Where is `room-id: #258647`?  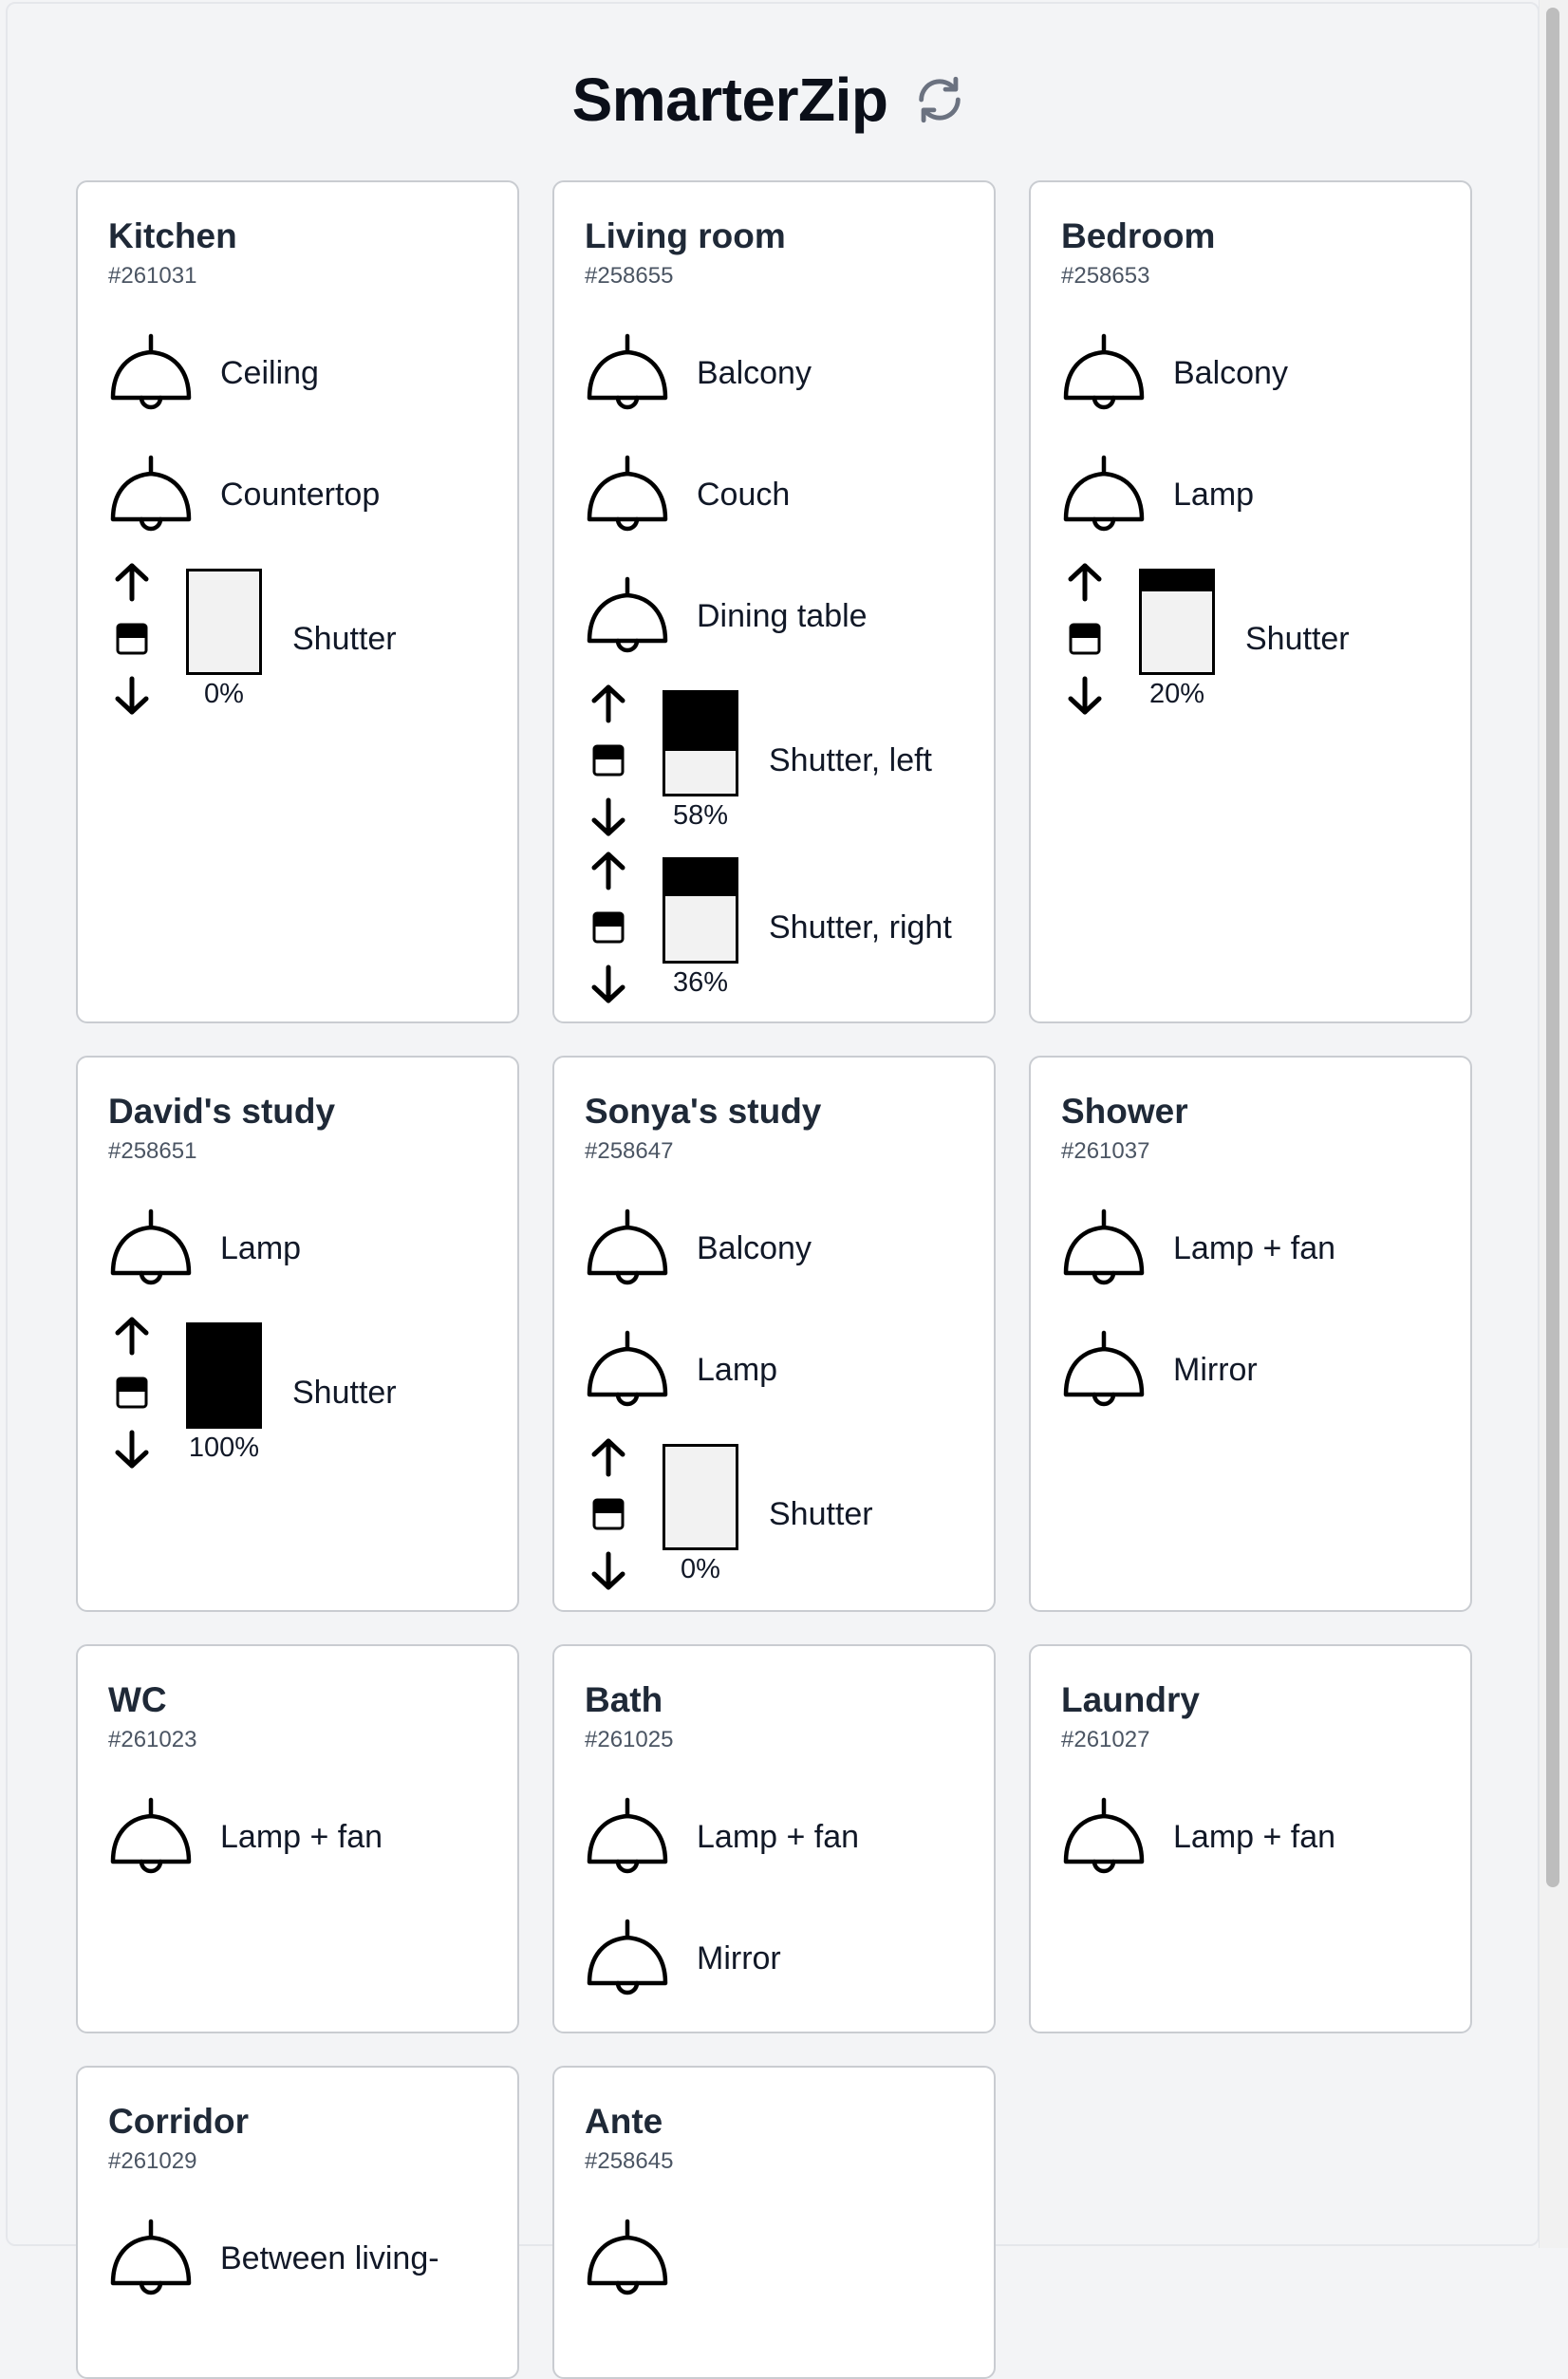 room-id: #258647 is located at coordinates (630, 1151).